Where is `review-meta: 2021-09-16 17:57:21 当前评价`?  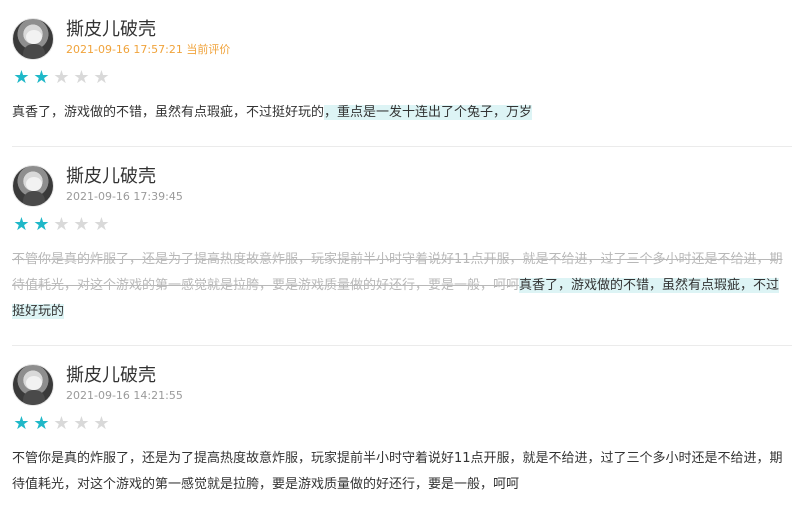
review-meta: 2021-09-16 17:57:21 当前评价 is located at coordinates (148, 50).